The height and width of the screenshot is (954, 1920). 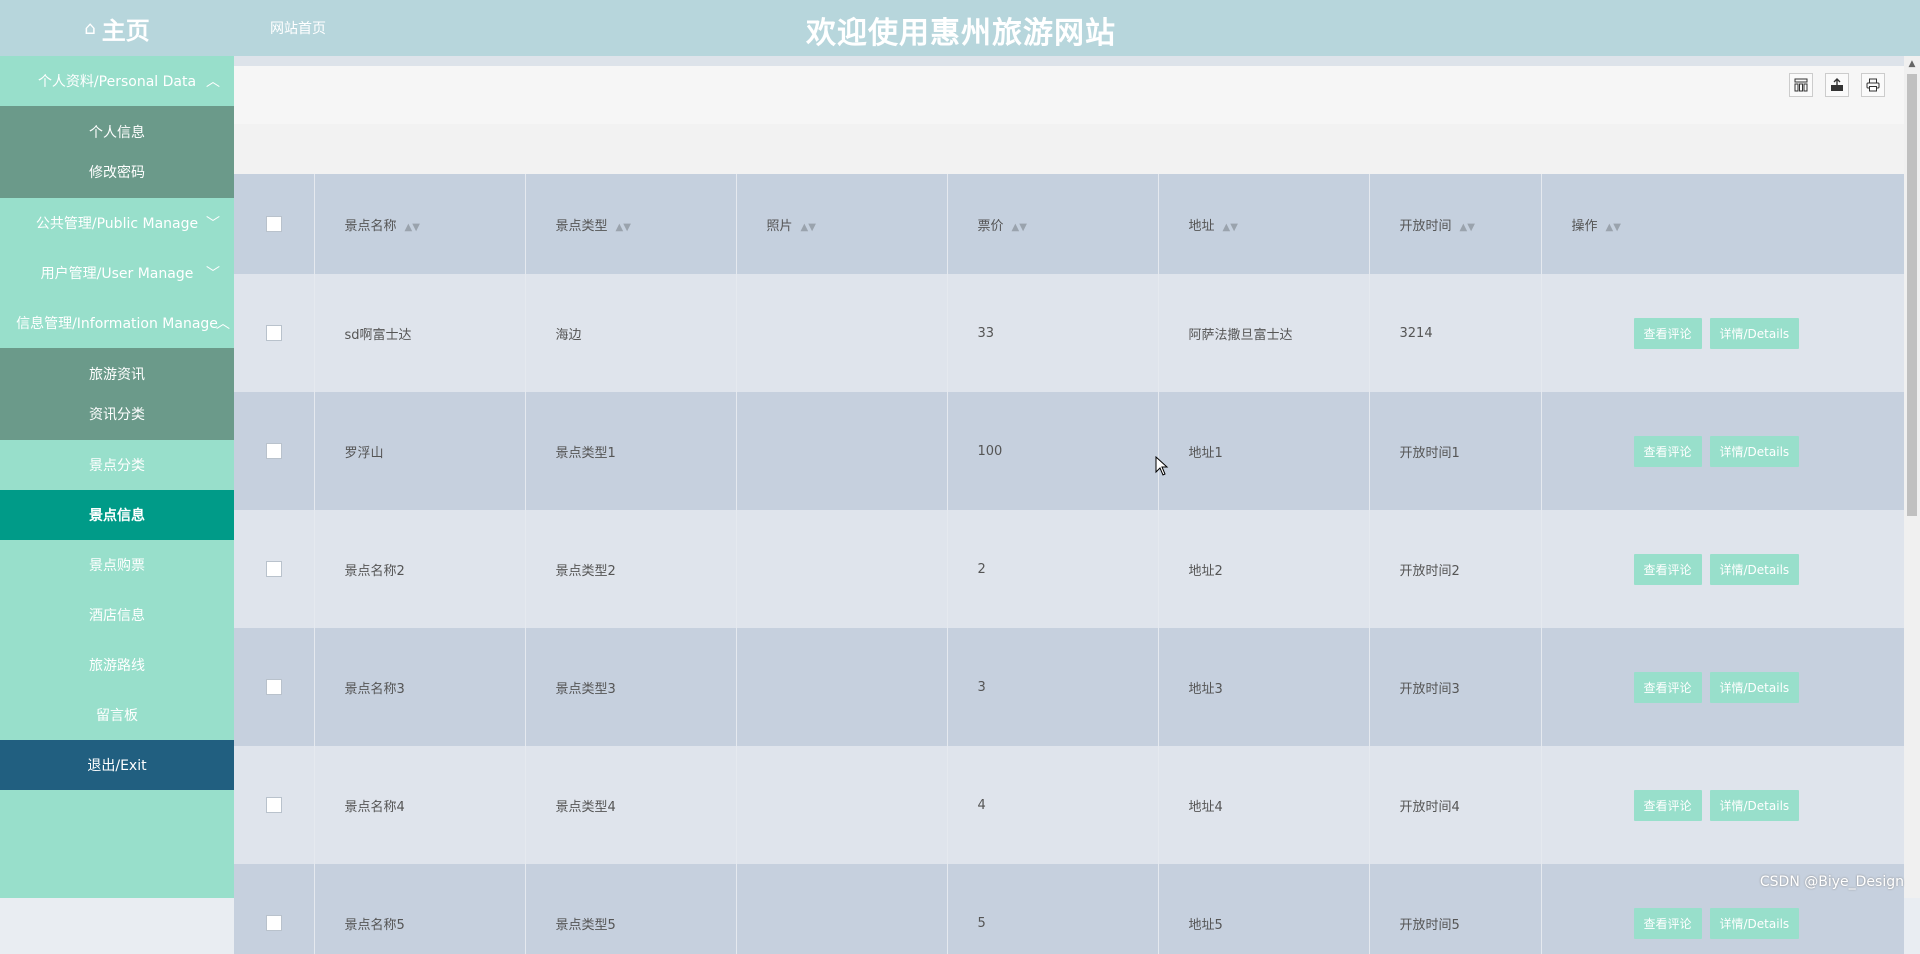 What do you see at coordinates (1053, 333) in the screenshot?
I see `cell-price: 33` at bounding box center [1053, 333].